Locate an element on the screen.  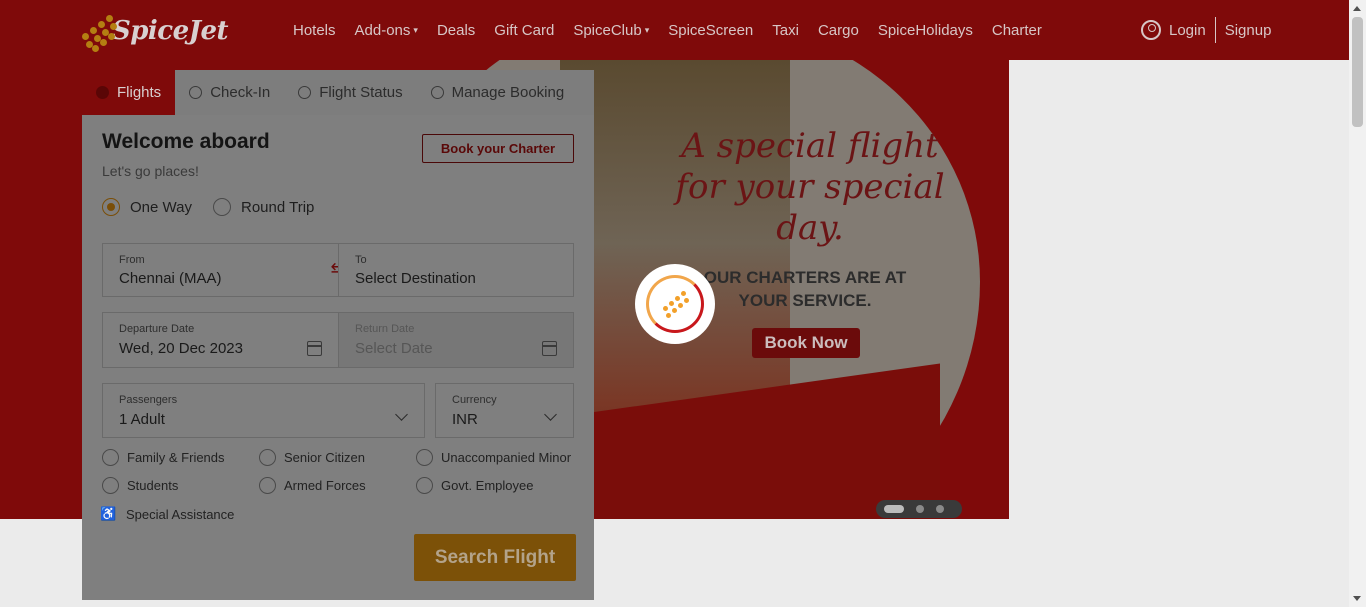
nav-spiceclub: SpiceClub ▾ is located at coordinates (611, 30).